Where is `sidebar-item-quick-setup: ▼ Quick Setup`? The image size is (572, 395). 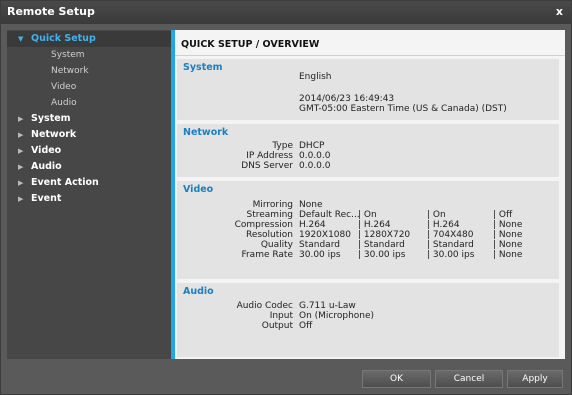 sidebar-item-quick-setup: ▼ Quick Setup is located at coordinates (89, 39).